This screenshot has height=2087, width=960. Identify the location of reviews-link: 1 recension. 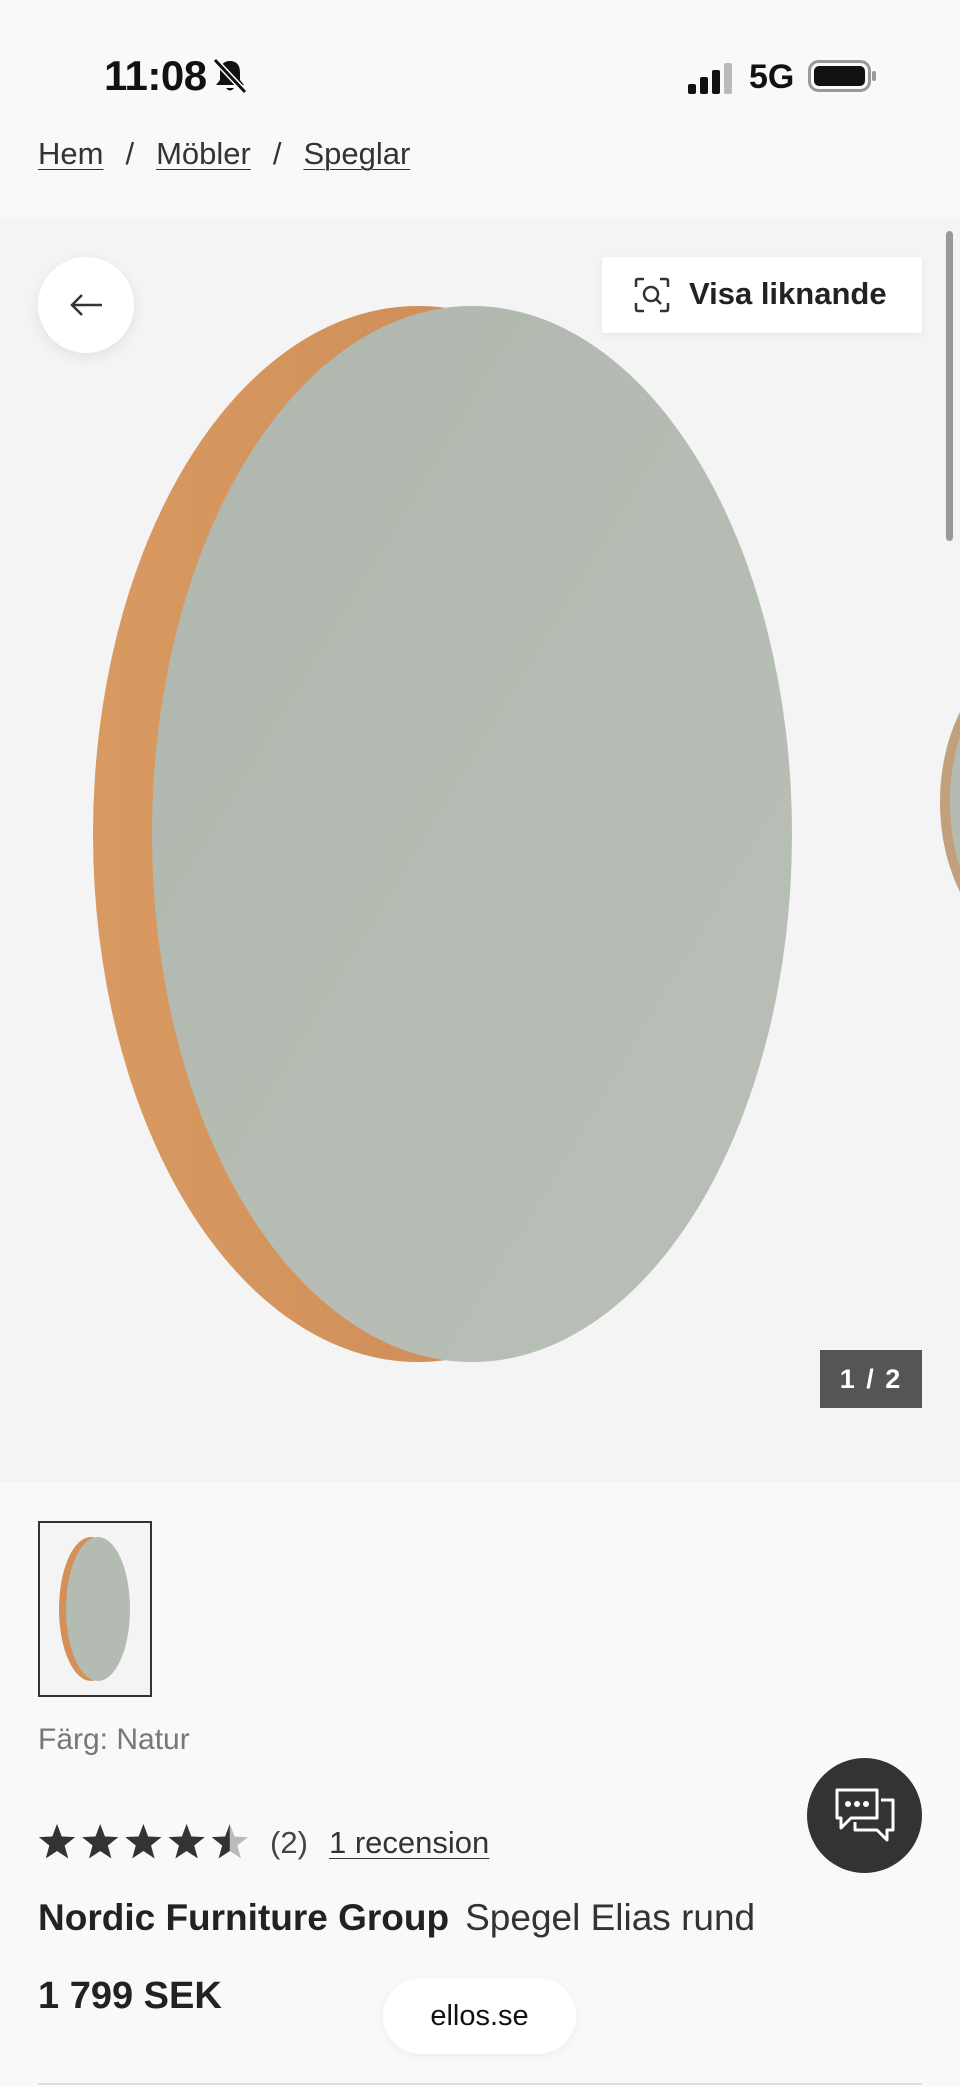
(409, 1843).